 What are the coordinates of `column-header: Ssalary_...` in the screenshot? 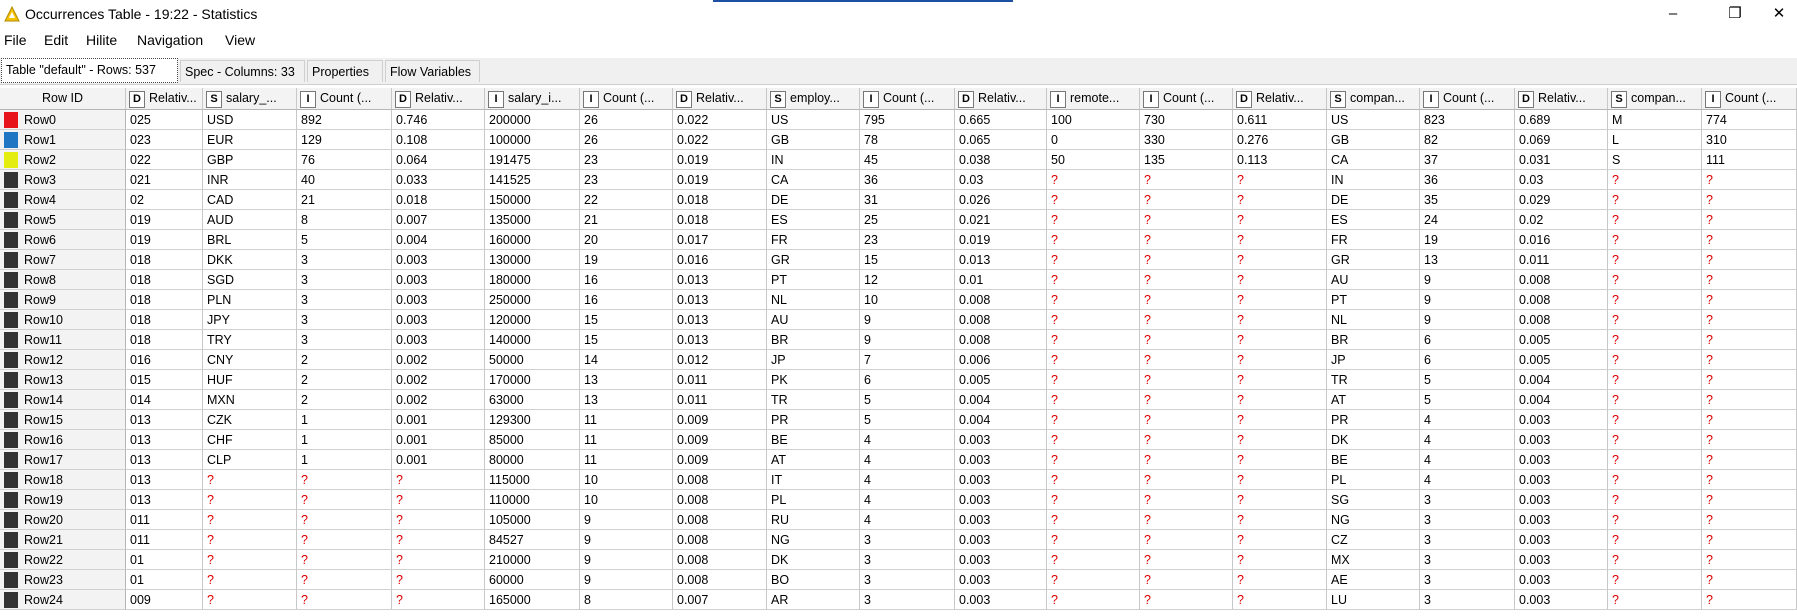 It's located at (250, 99).